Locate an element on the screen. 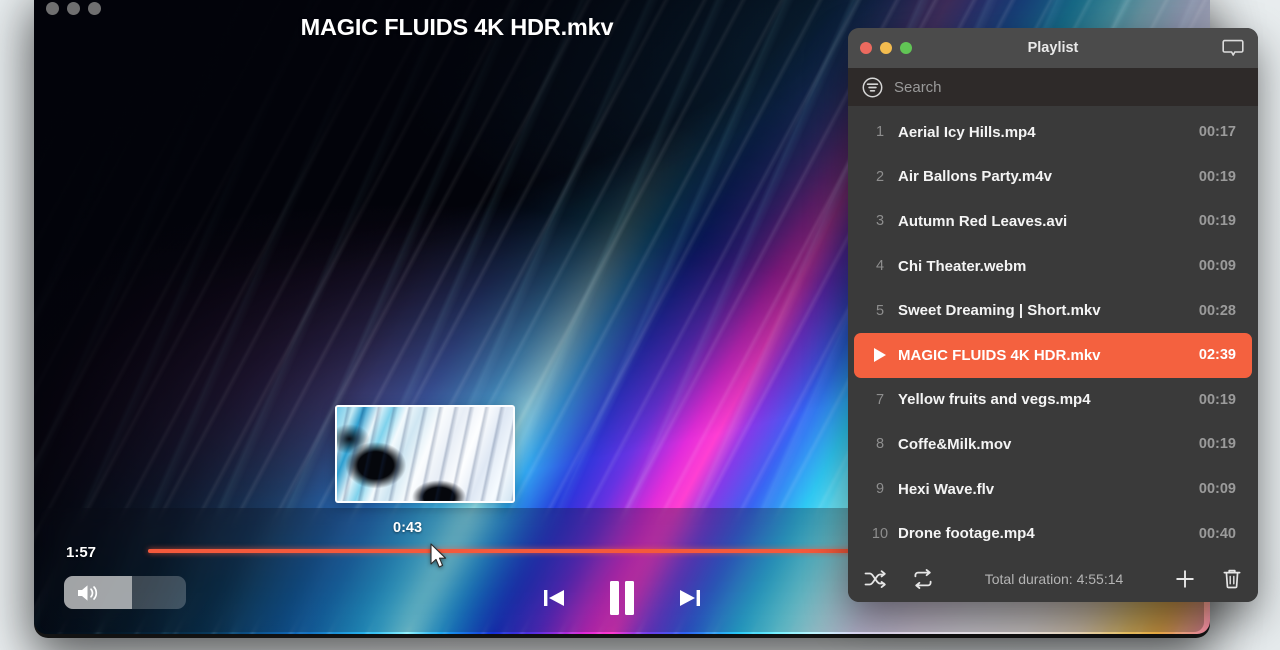 This screenshot has height=650, width=1280. playlist-row: 10 Drone footage.mp4 00:40 is located at coordinates (1053, 533).